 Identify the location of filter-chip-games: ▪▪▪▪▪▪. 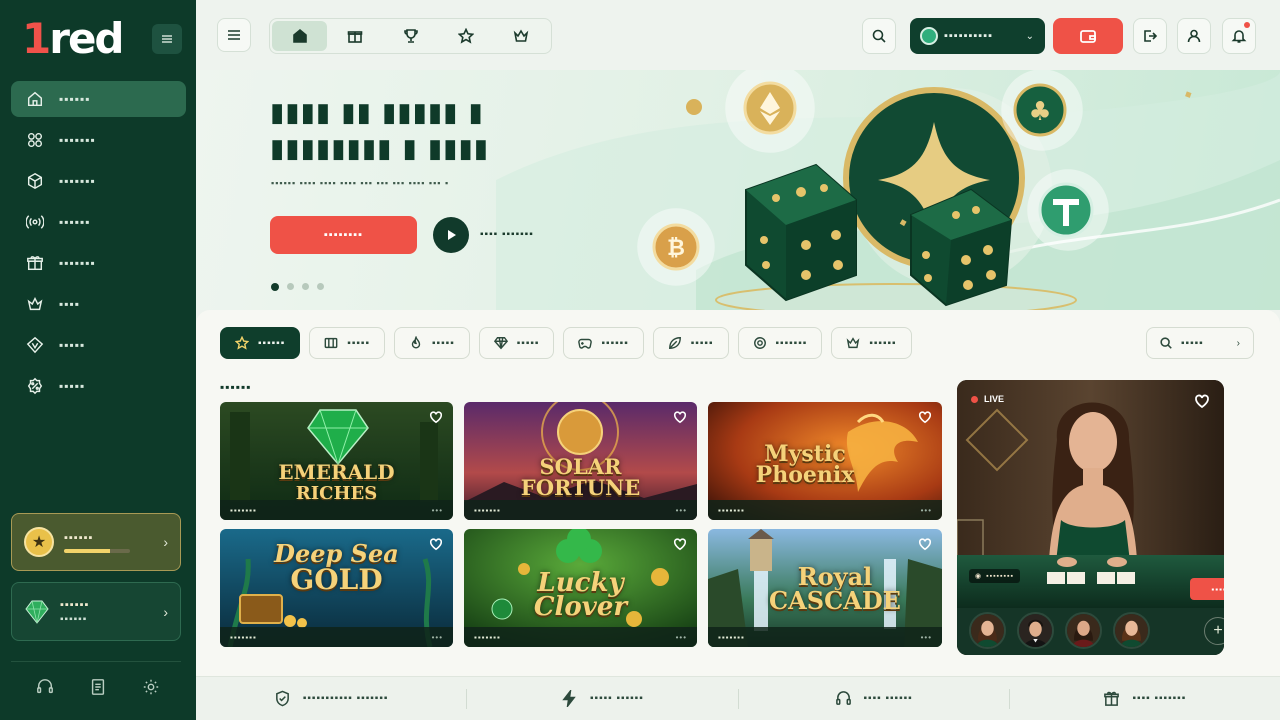
(603, 343).